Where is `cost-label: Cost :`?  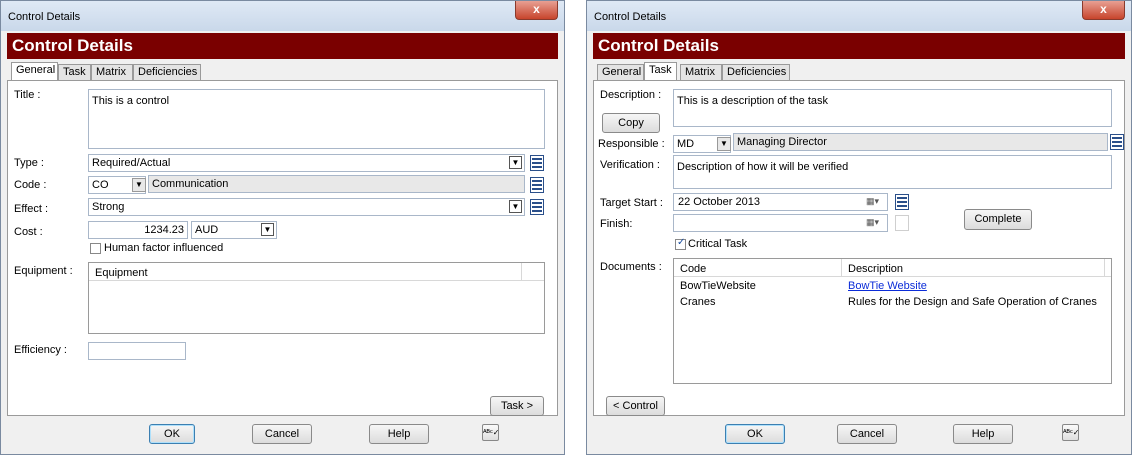
cost-label: Cost : is located at coordinates (28, 232).